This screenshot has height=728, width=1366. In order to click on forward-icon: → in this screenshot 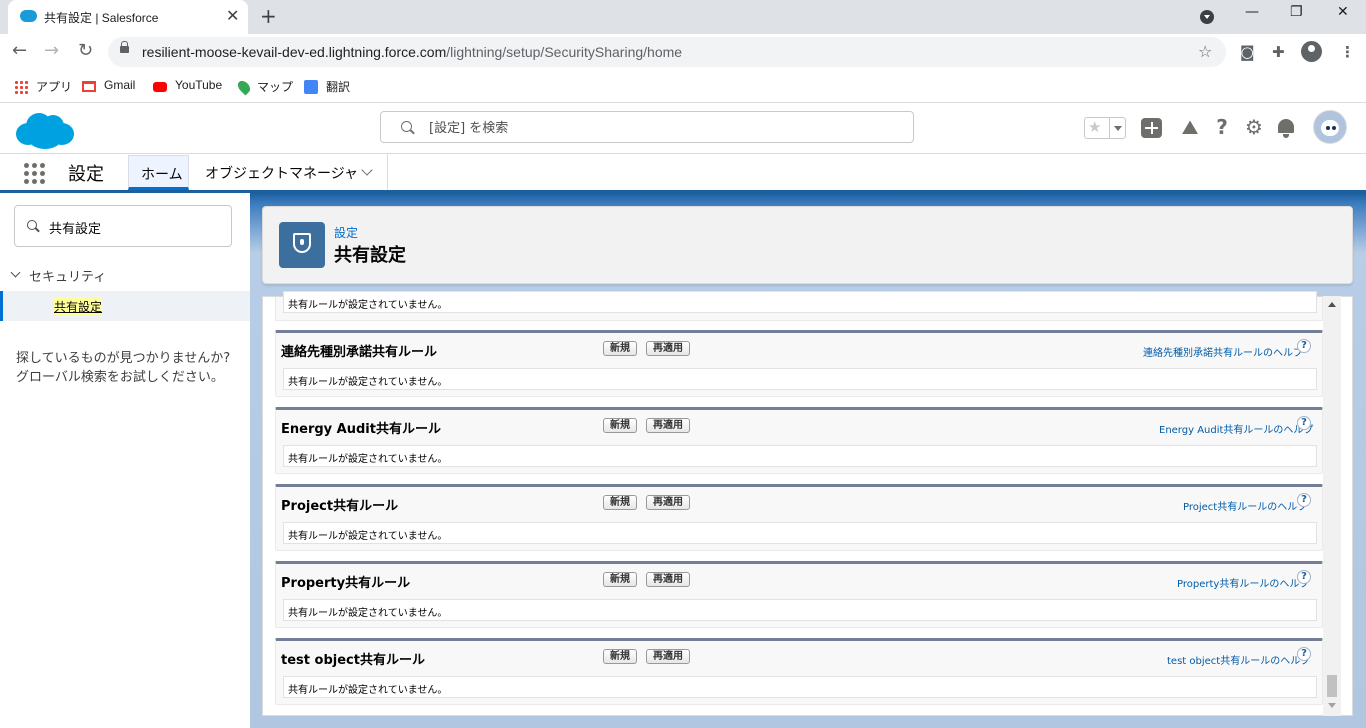, I will do `click(51, 51)`.